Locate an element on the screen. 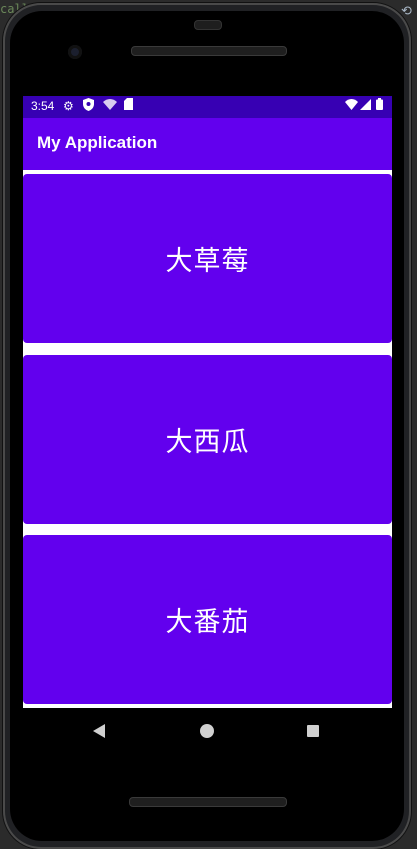 The height and width of the screenshot is (849, 417). back-icon is located at coordinates (99, 731).